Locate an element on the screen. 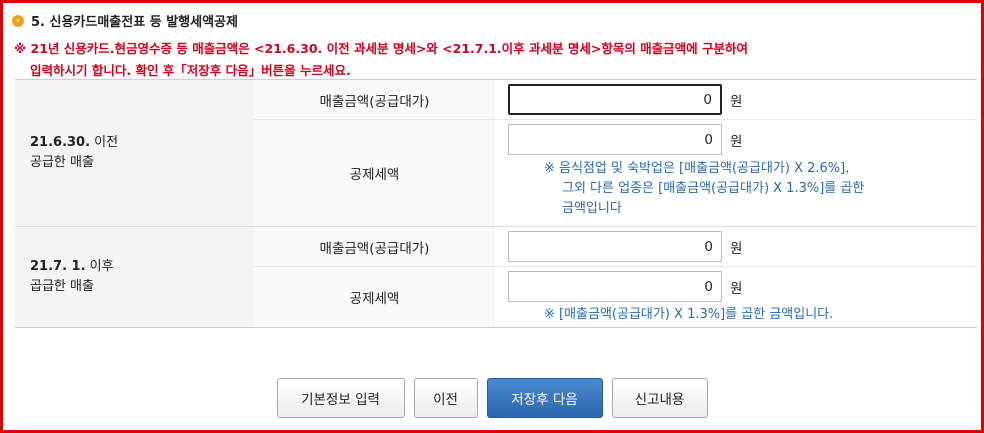 Image resolution: width=984 pixels, height=433 pixels. hint-line: ※ 음식점업 및 숙박업은 [매출금액(공급대가) X 2.6%], is located at coordinates (697, 168).